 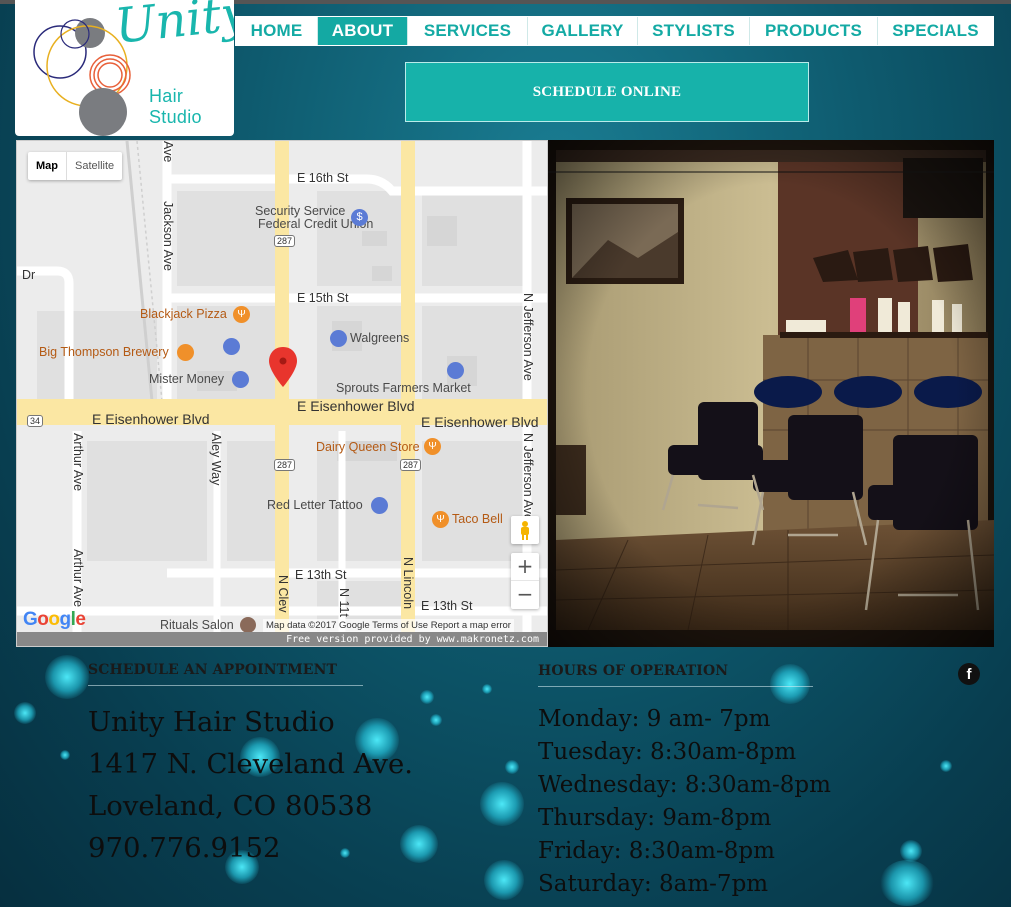 I want to click on zoom-out-button: −, so click(x=525, y=595).